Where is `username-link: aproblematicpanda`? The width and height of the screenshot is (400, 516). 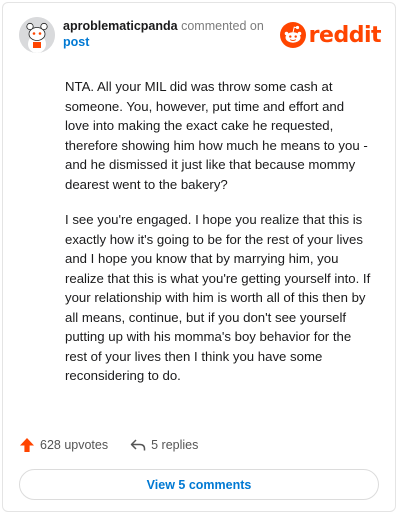
username-link: aproblematicpanda is located at coordinates (120, 26).